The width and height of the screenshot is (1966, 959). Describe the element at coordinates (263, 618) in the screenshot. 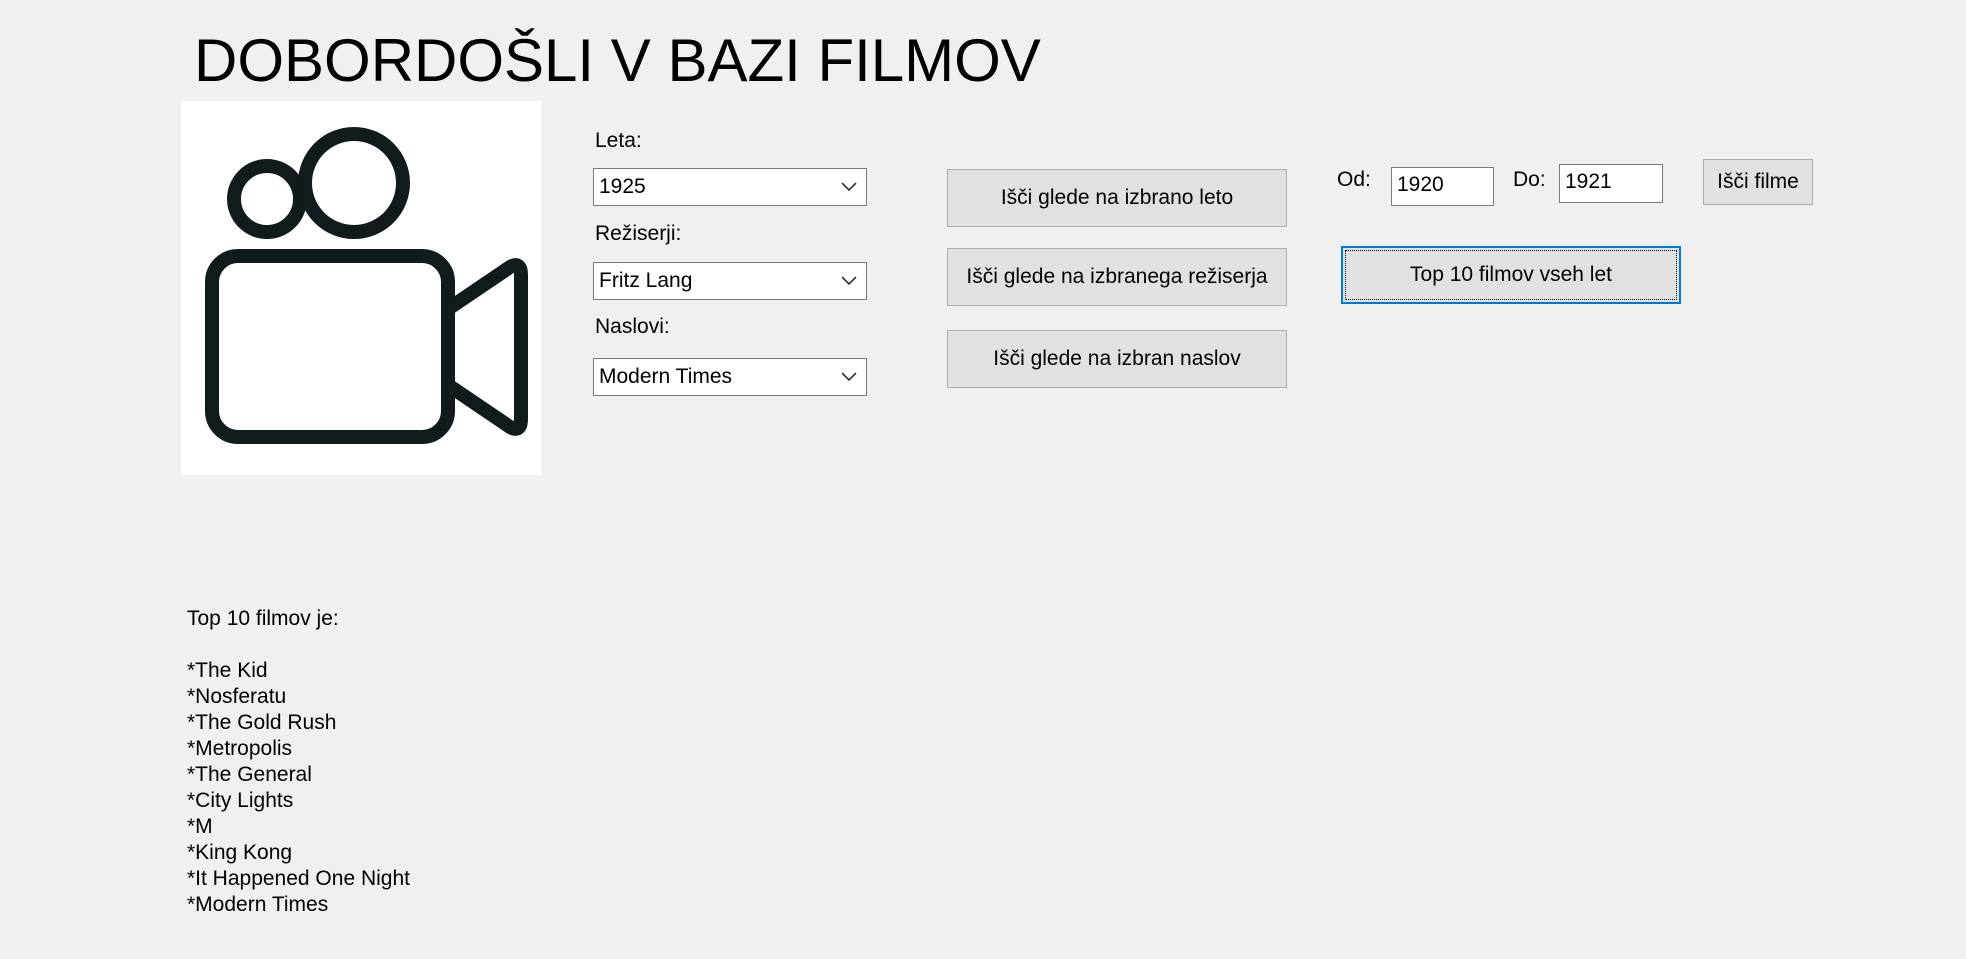

I see `results-heading: Top 10 filmov je:` at that location.